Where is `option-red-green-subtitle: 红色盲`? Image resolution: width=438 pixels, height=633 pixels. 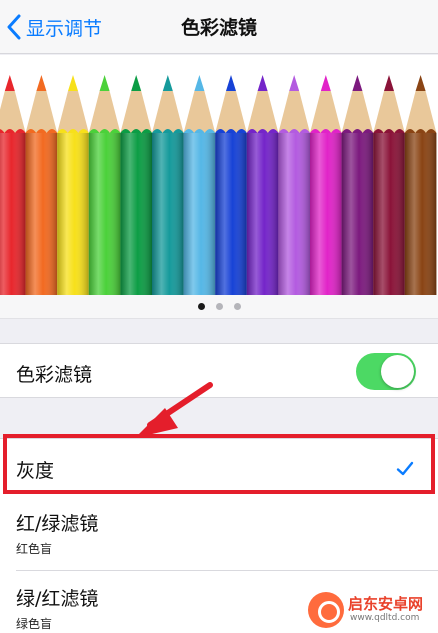 option-red-green-subtitle: 红色盲 is located at coordinates (34, 549).